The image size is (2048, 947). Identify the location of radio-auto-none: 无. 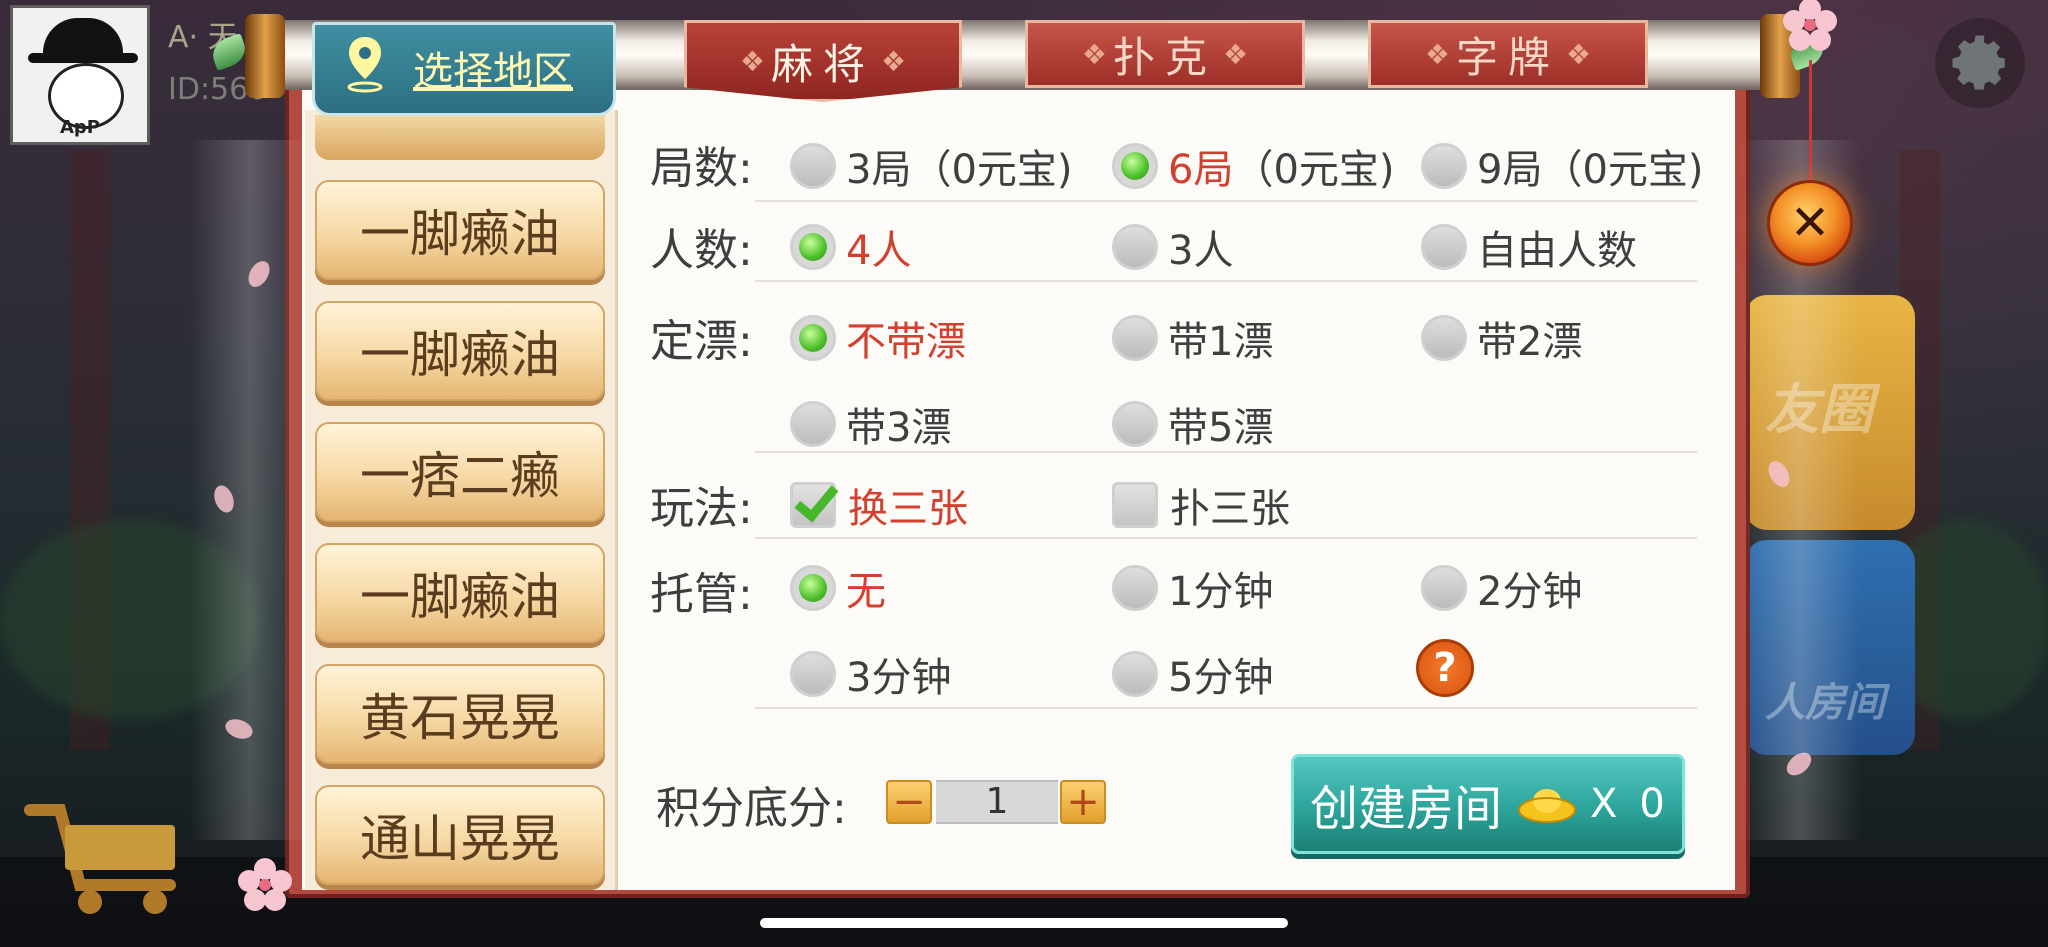
(838, 588).